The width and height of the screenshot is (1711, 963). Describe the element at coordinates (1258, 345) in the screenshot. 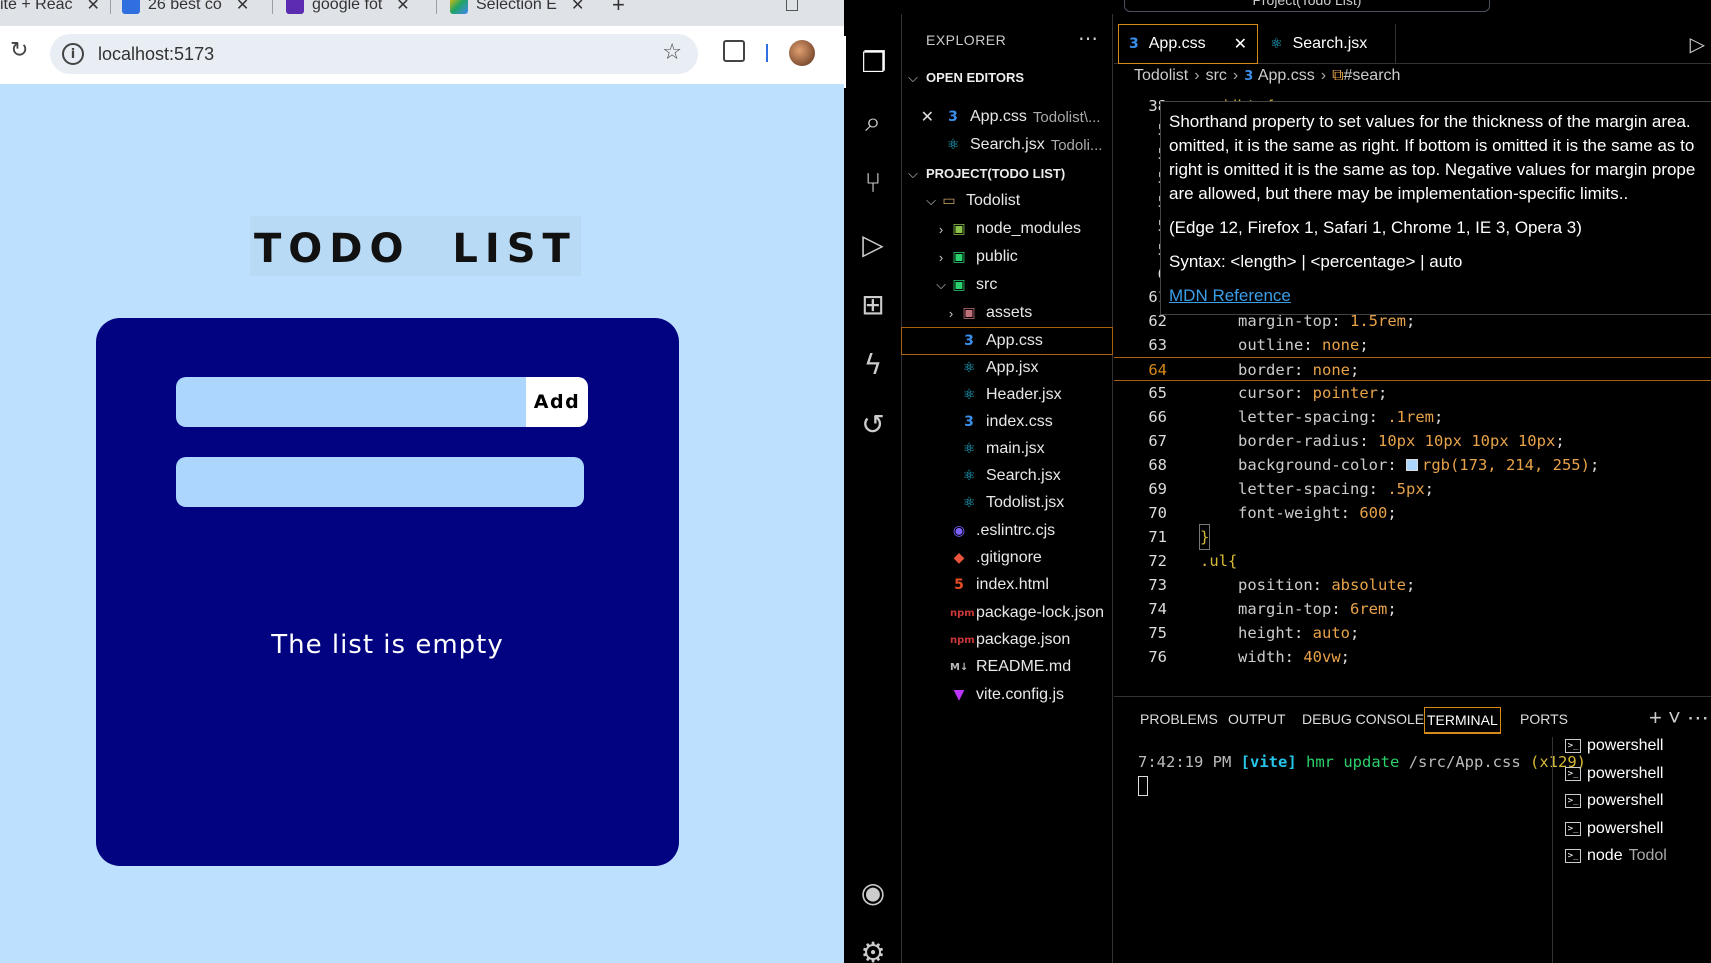

I see `code-line: 63 outline: none;` at that location.